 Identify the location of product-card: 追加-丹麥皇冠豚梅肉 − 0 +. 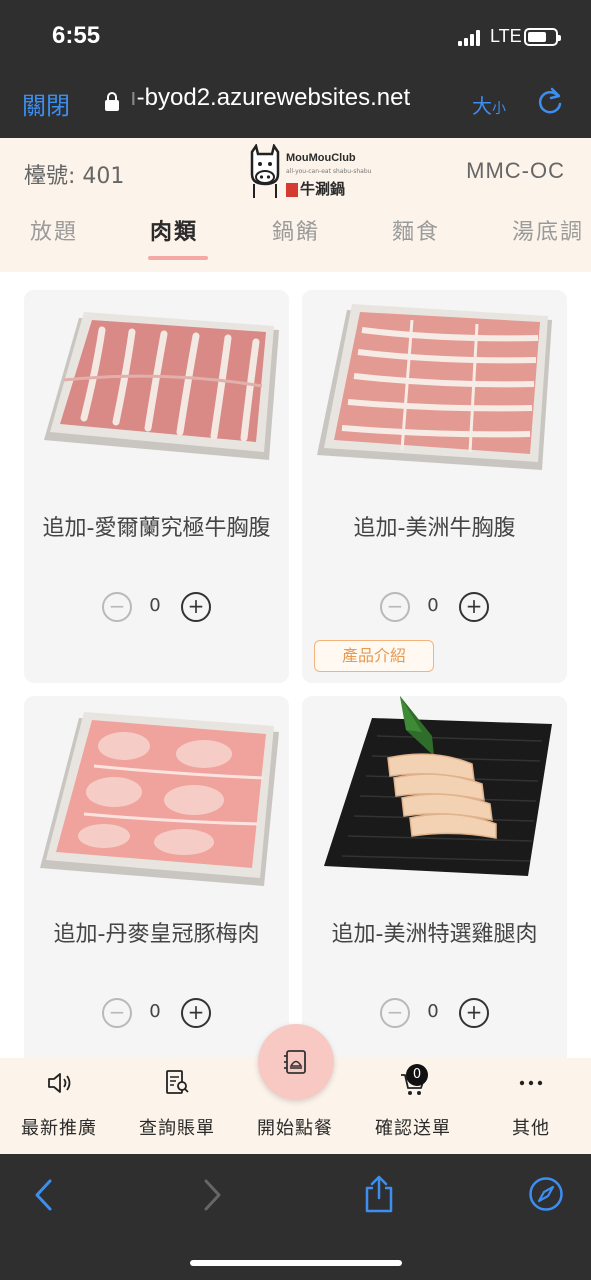
(156, 877).